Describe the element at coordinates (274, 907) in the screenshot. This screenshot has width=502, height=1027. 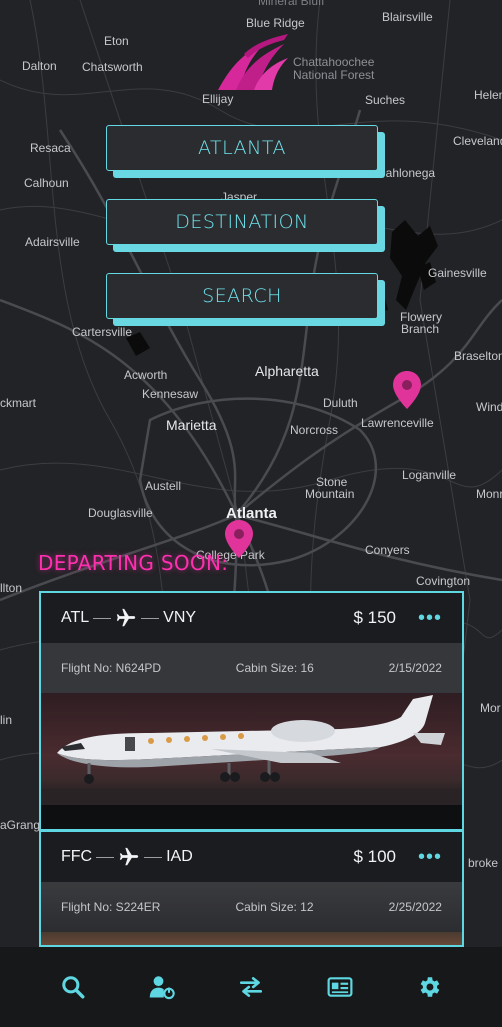
I see `cabin-size: Cabin Size: 12` at that location.